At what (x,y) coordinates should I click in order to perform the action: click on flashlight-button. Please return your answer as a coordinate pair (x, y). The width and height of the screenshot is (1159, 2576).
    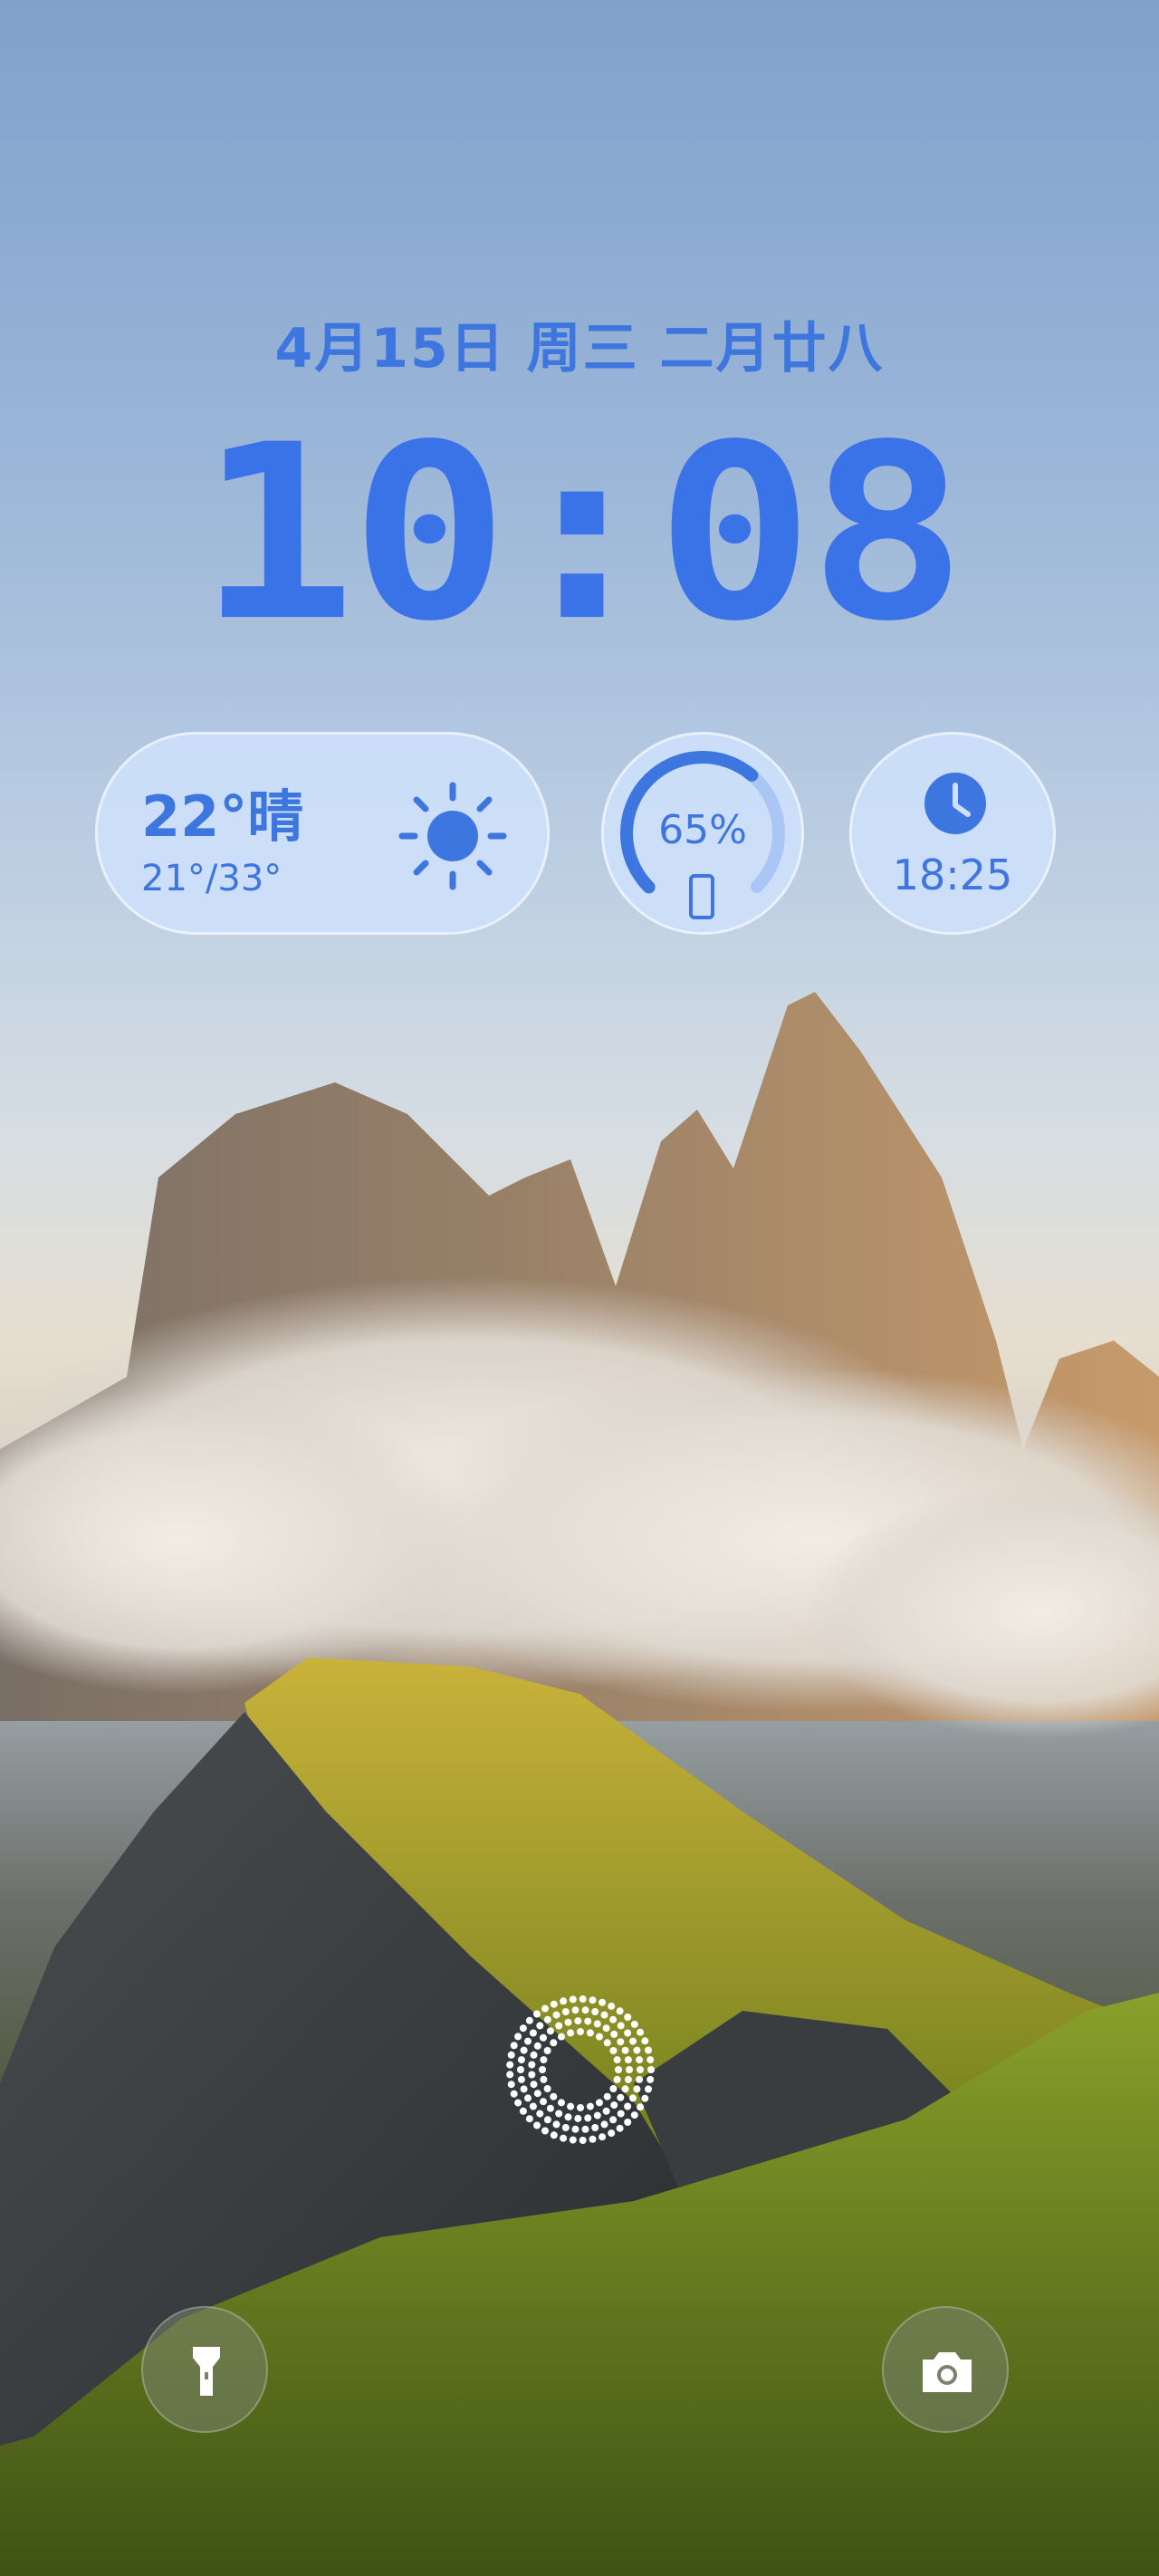
    Looking at the image, I should click on (205, 2369).